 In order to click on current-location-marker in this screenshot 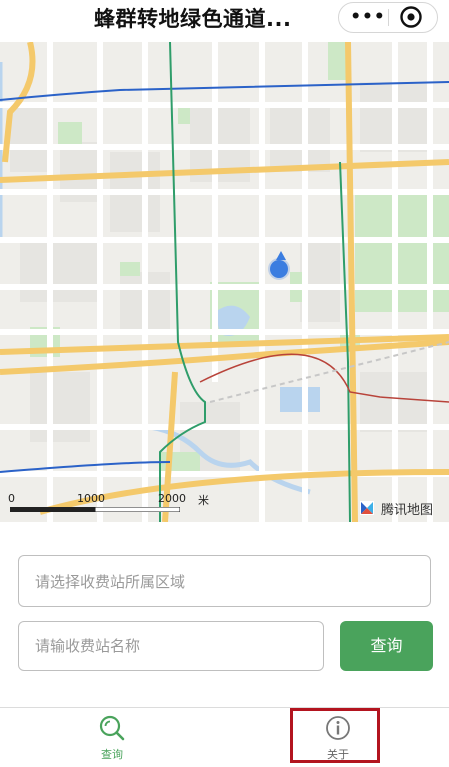, I will do `click(279, 269)`.